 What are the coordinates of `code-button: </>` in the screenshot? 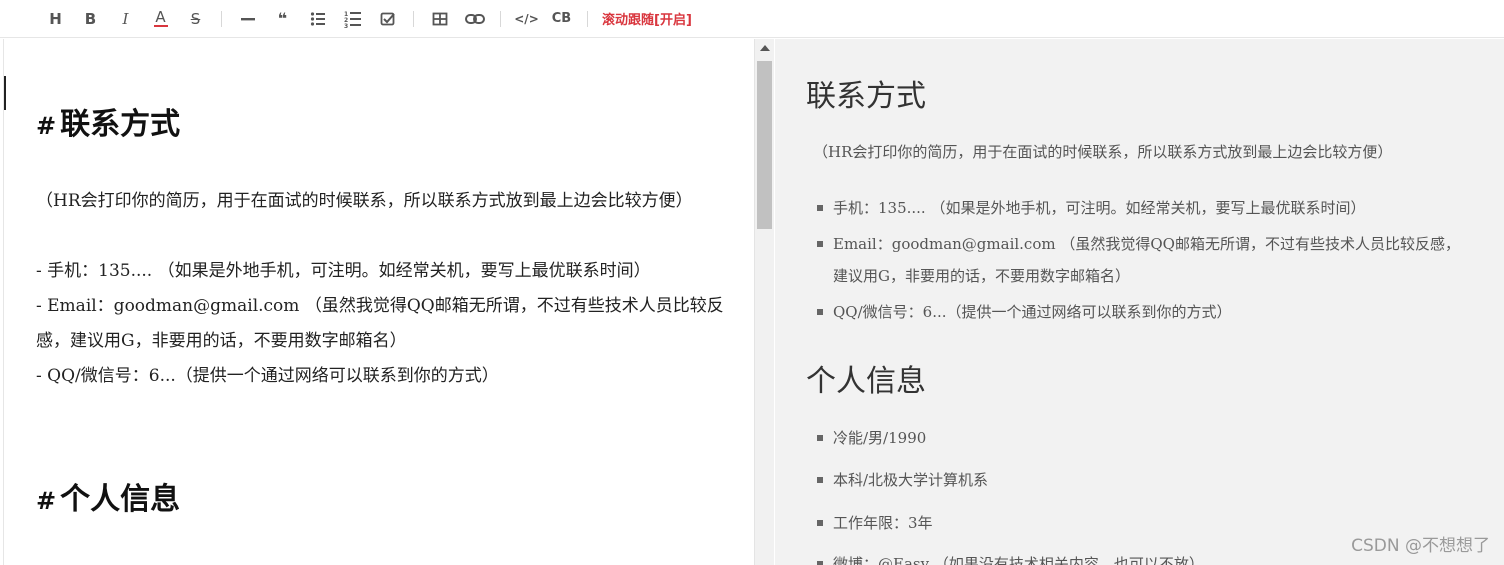 It's located at (526, 19).